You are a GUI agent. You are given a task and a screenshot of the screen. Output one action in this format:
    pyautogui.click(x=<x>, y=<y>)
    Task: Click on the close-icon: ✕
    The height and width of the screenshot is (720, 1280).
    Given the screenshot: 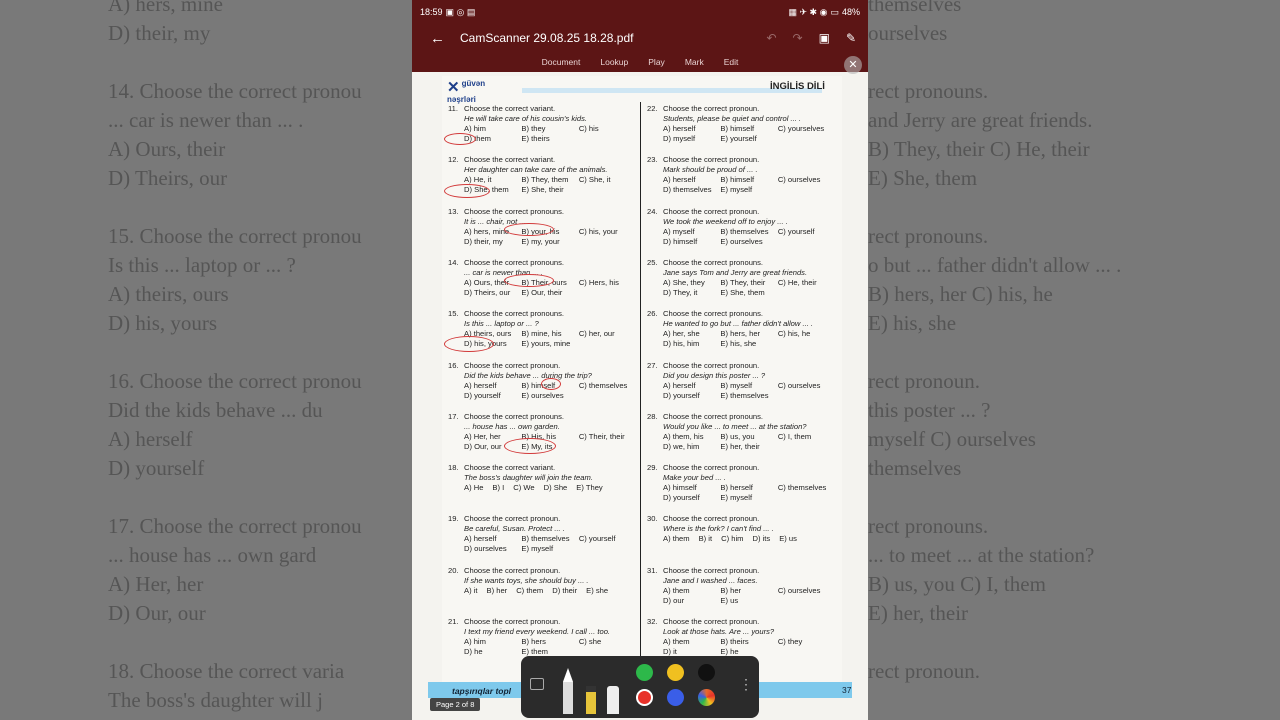 What is the action you would take?
    pyautogui.click(x=853, y=65)
    